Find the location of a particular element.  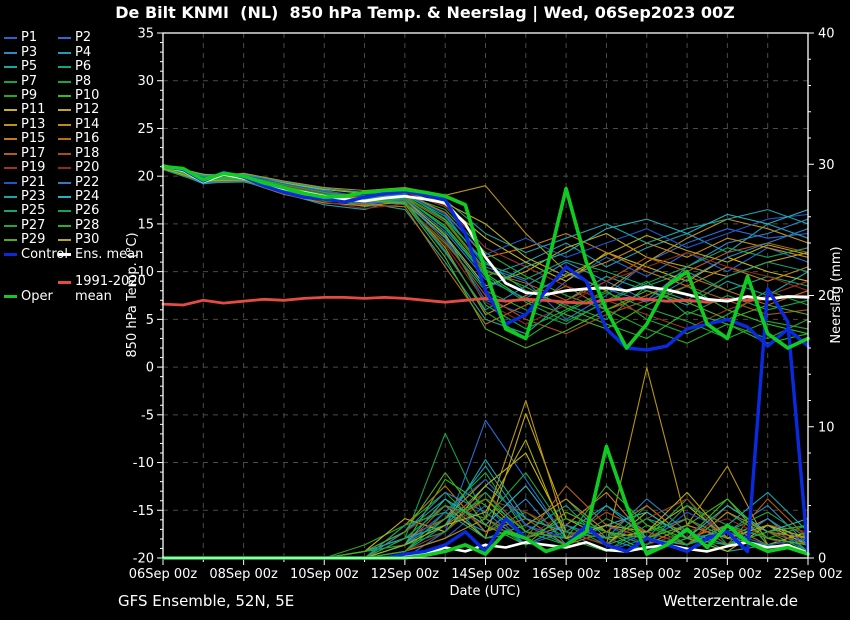

legend-item-P14: P14 is located at coordinates (78, 124).